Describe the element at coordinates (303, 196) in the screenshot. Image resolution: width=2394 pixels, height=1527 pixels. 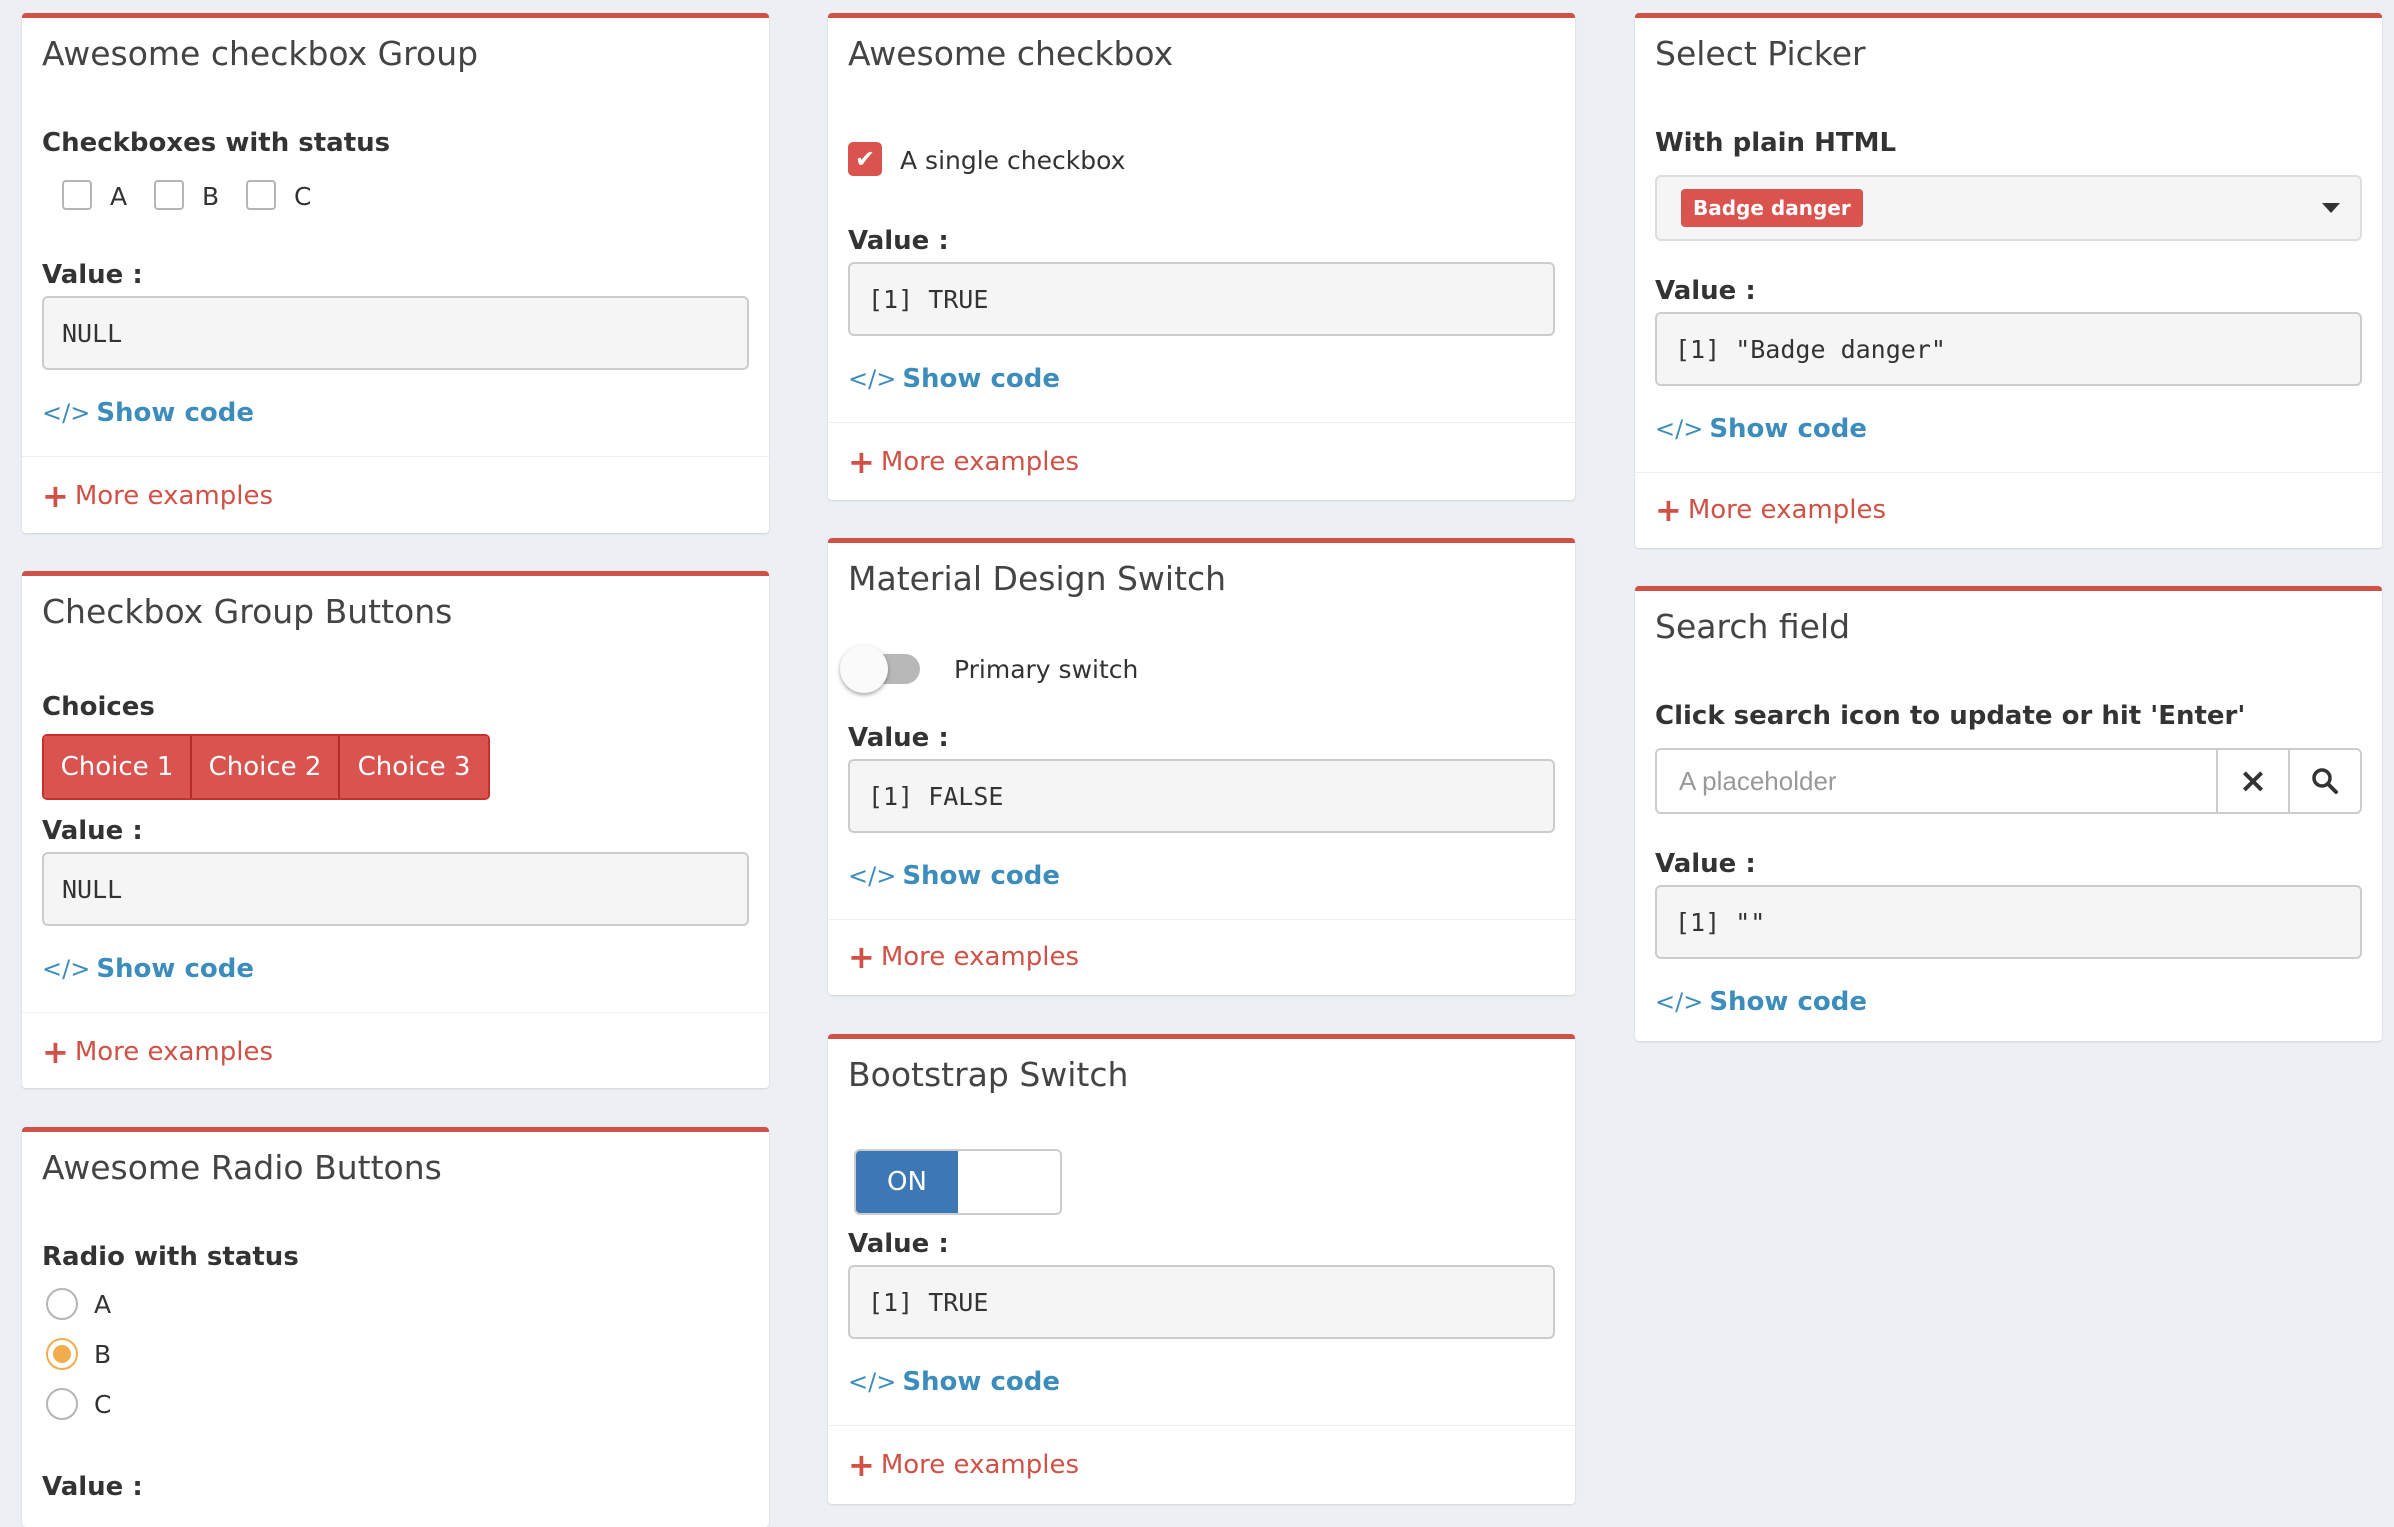
I see `checkbox-c-label: C` at that location.